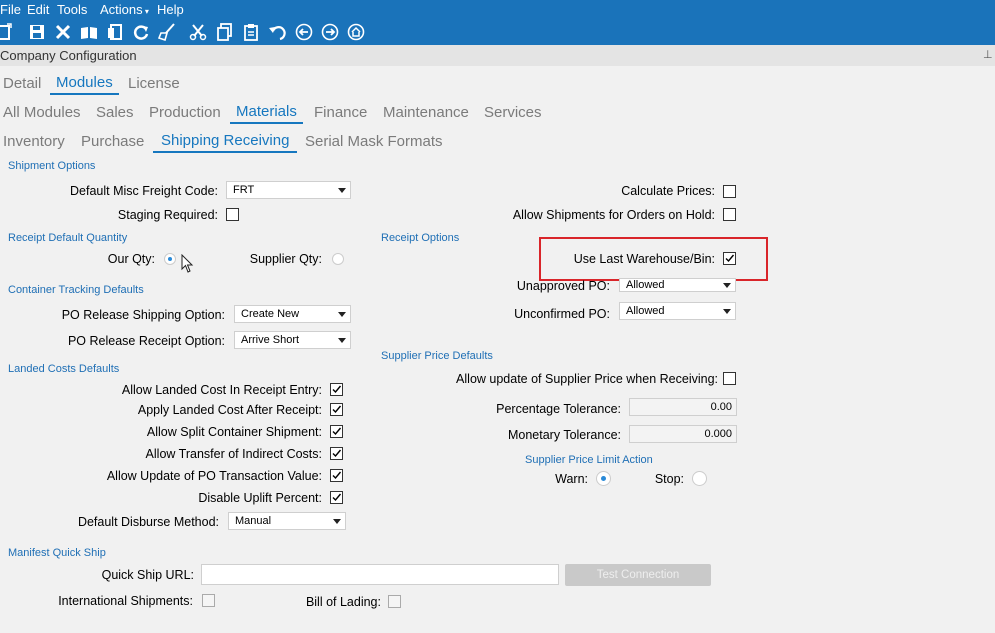 This screenshot has height=633, width=995. I want to click on monetary-tolerance-input: 0.000, so click(683, 434).